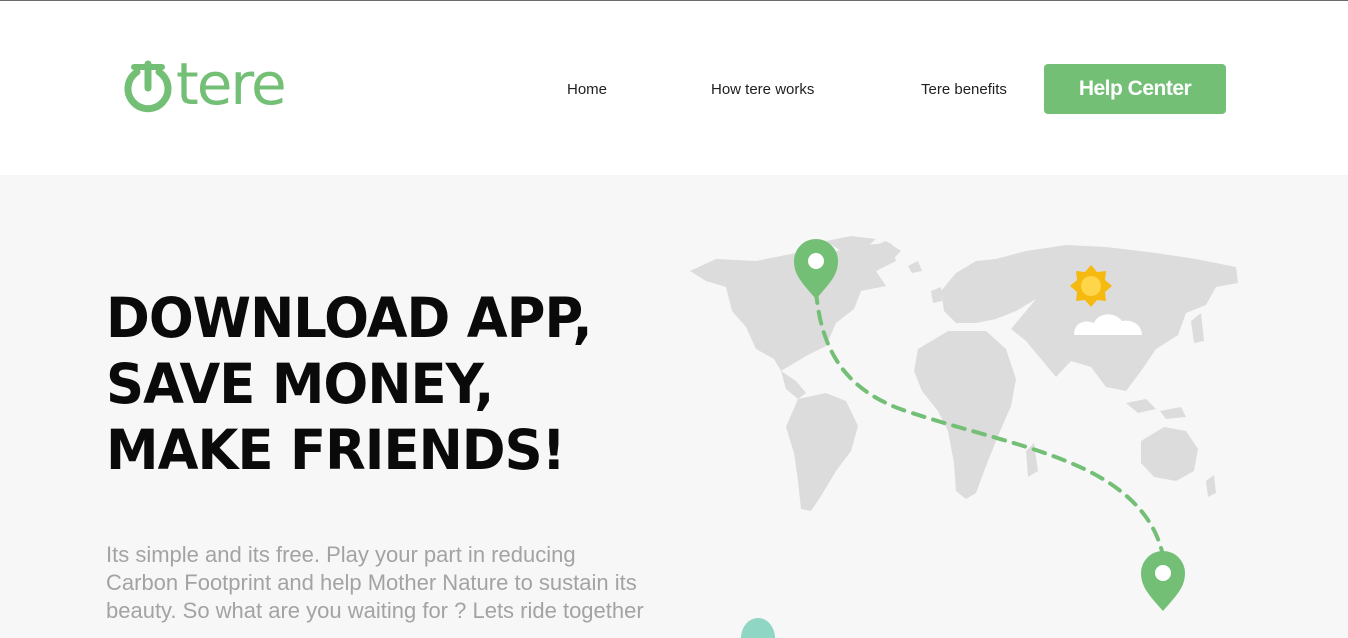  I want to click on sun-icon, so click(1091, 286).